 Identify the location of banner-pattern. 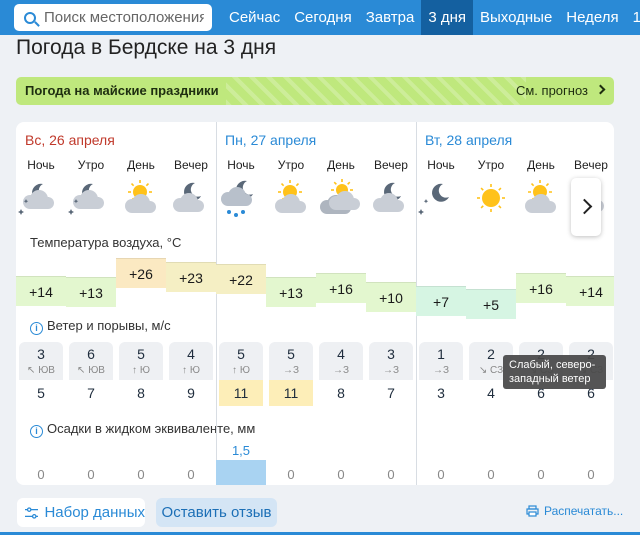
(376, 91).